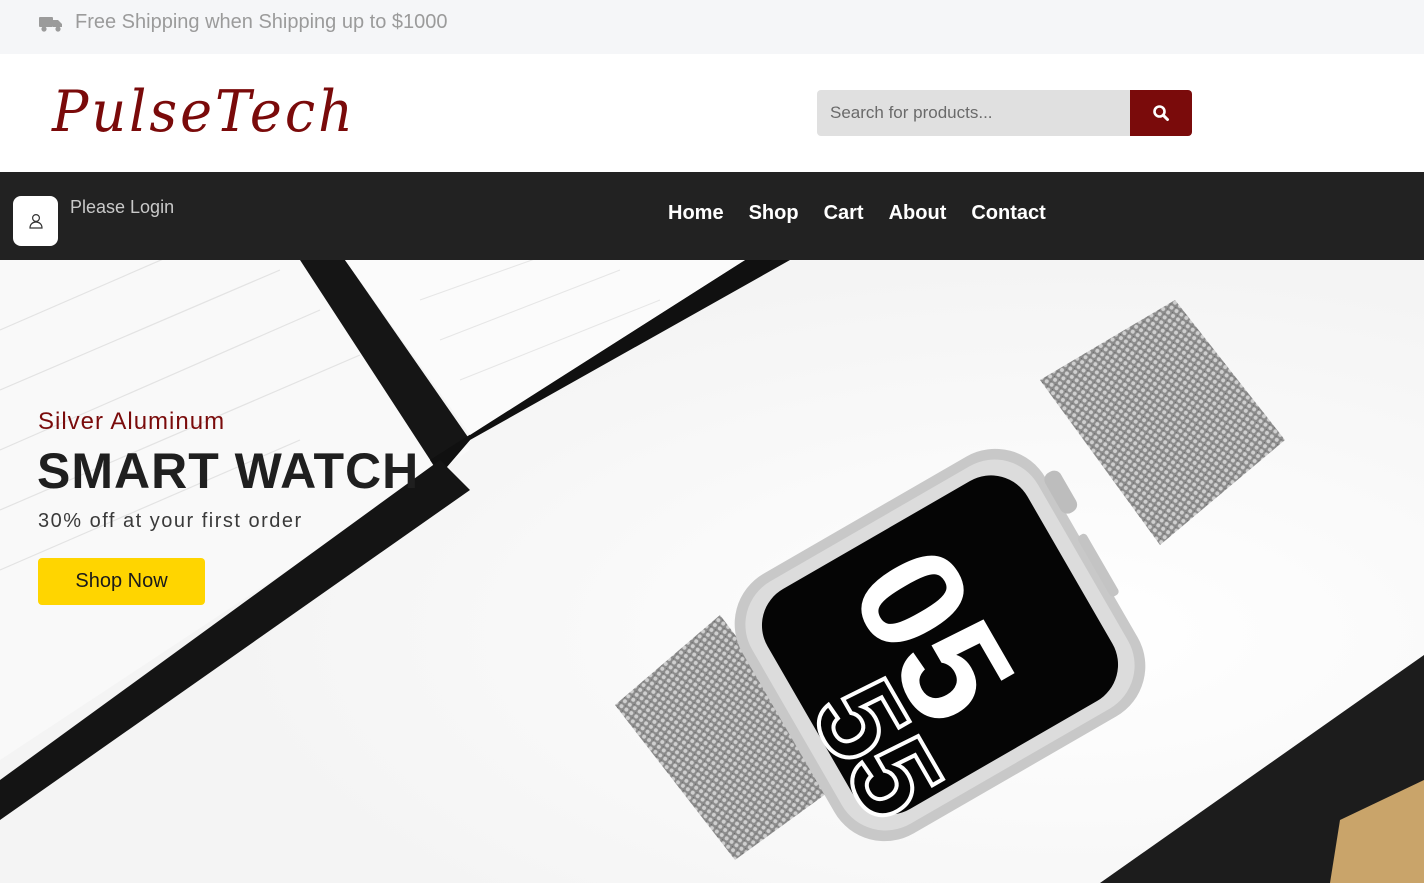  Describe the element at coordinates (973, 113) in the screenshot. I see `search-input` at that location.